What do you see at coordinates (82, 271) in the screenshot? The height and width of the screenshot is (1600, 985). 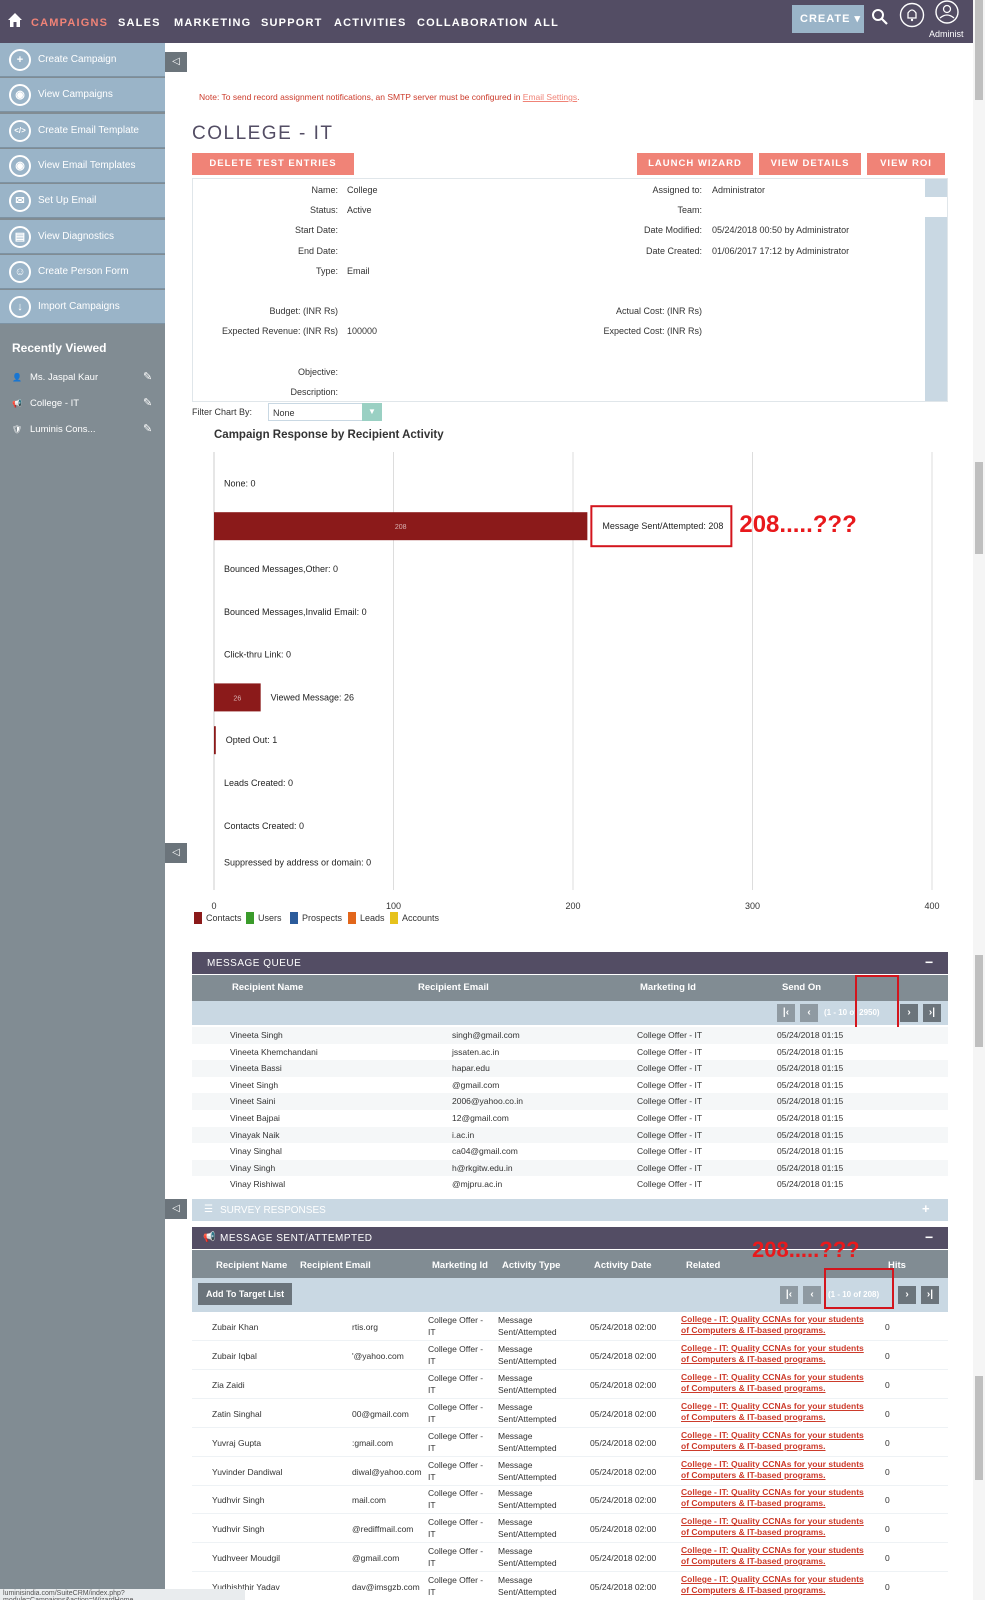 I see `sidebar-action-create-person-form: ☺ Create Person Form` at bounding box center [82, 271].